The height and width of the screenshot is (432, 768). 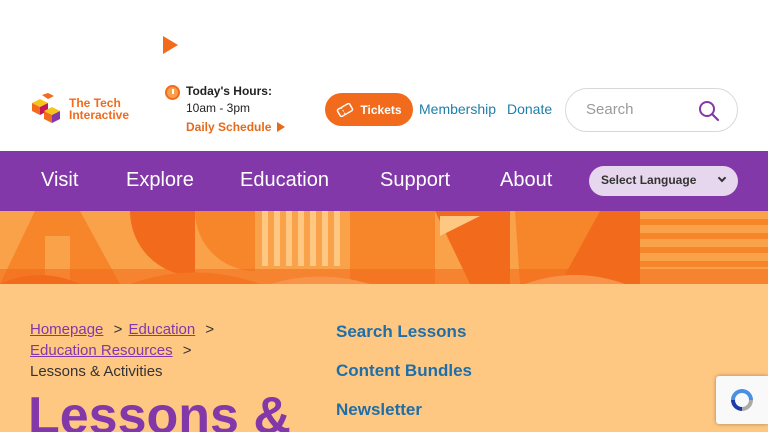 What do you see at coordinates (722, 178) in the screenshot?
I see `chevron-down-icon` at bounding box center [722, 178].